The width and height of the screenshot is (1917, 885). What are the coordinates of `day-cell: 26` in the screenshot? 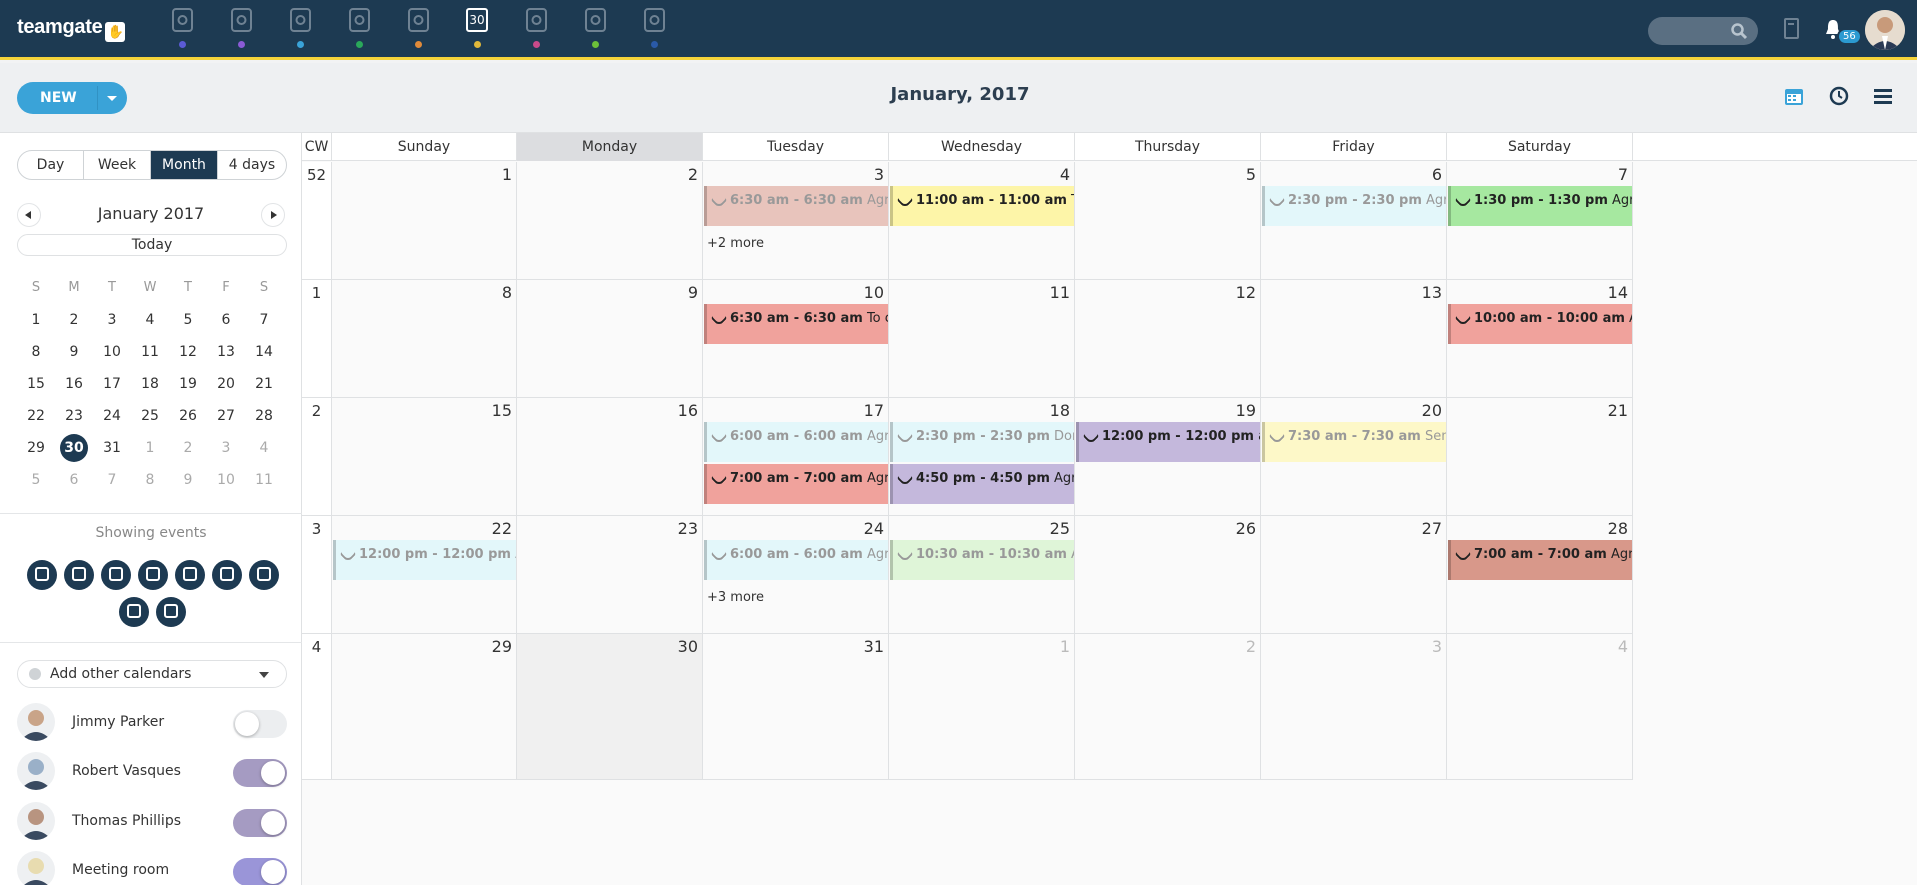 It's located at (1168, 575).